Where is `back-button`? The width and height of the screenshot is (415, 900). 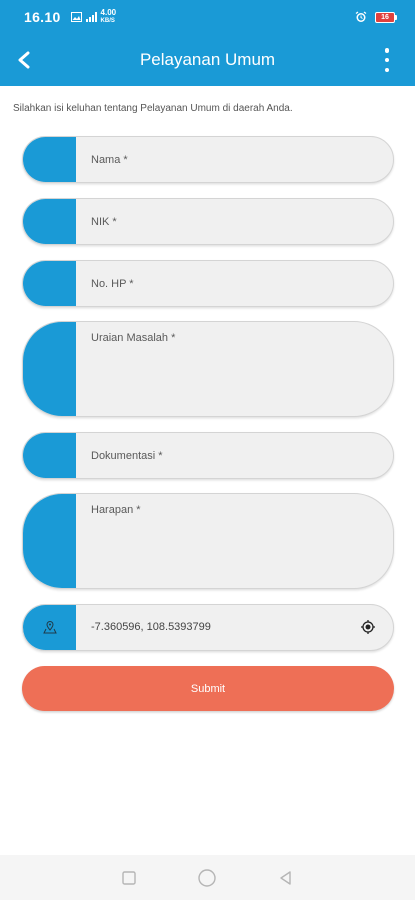 back-button is located at coordinates (24, 60).